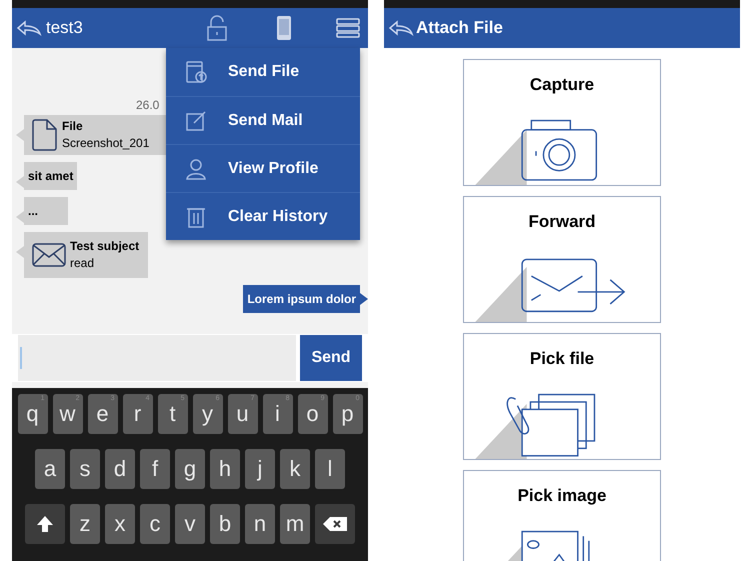 The height and width of the screenshot is (561, 750). Describe the element at coordinates (120, 524) in the screenshot. I see `keyboard-key: x` at that location.